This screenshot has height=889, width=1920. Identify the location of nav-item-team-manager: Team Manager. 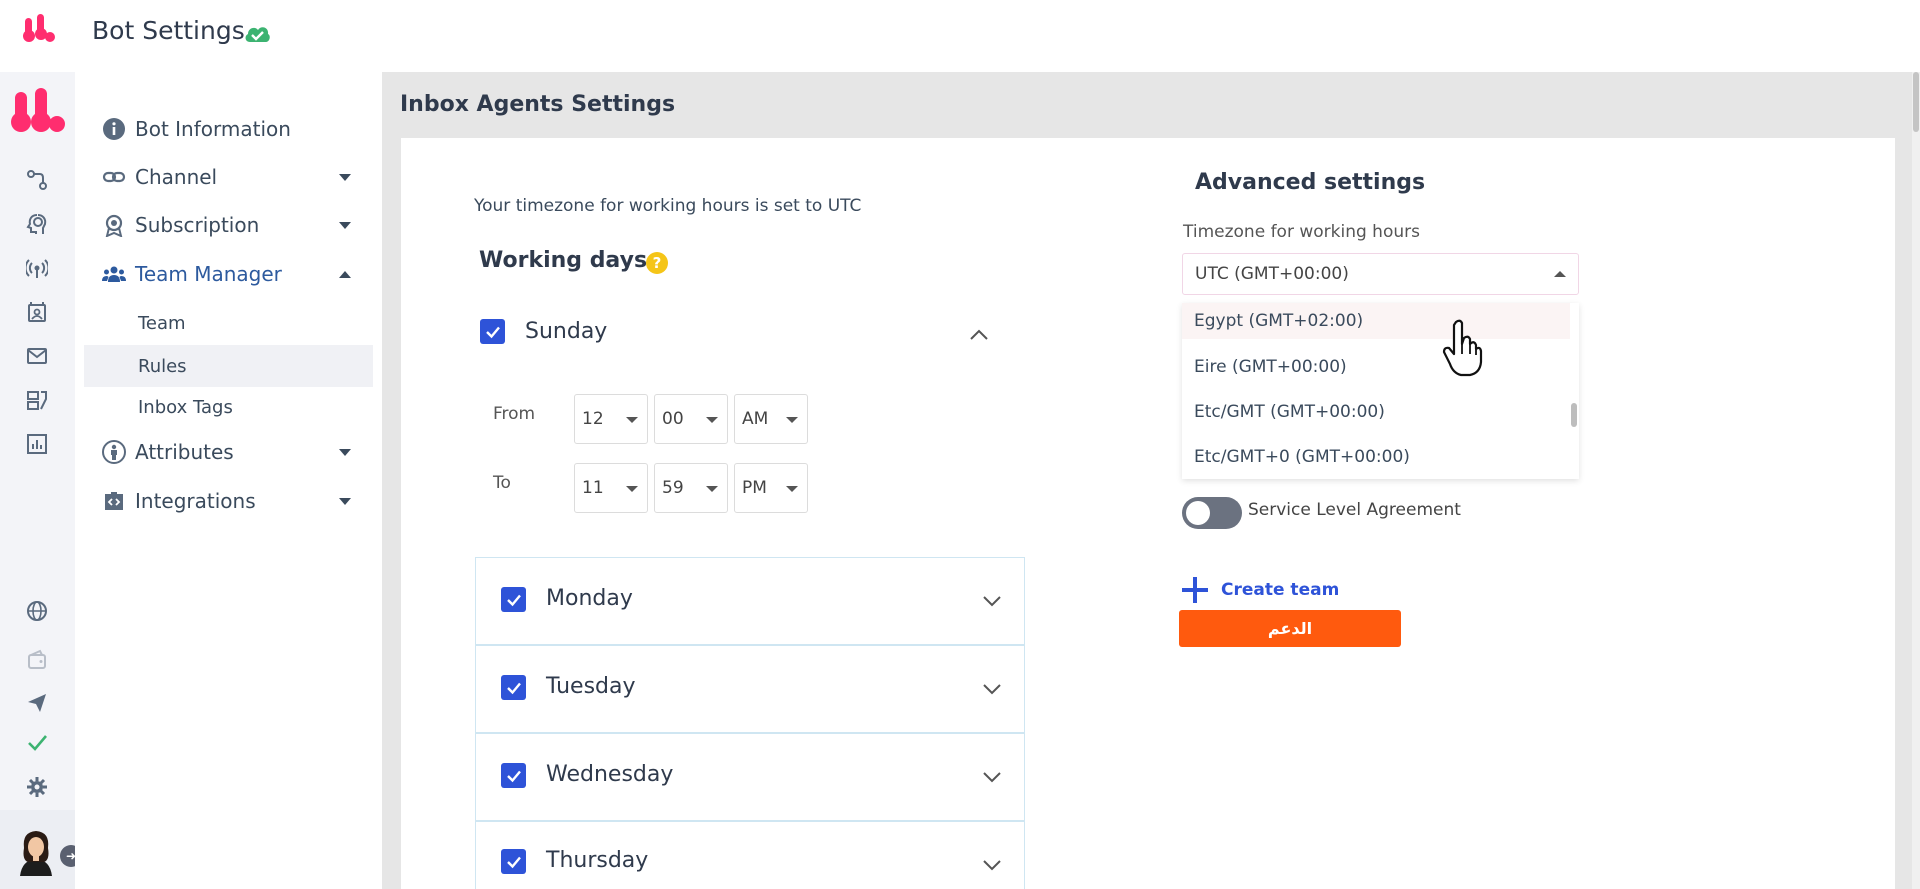
(226, 274).